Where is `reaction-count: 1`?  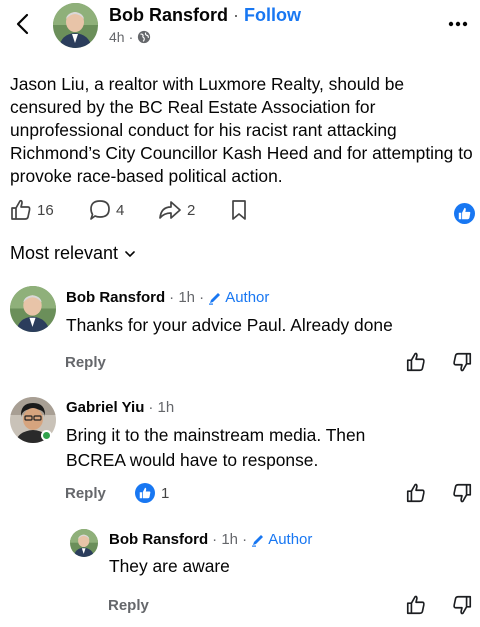
reaction-count: 1 is located at coordinates (165, 493).